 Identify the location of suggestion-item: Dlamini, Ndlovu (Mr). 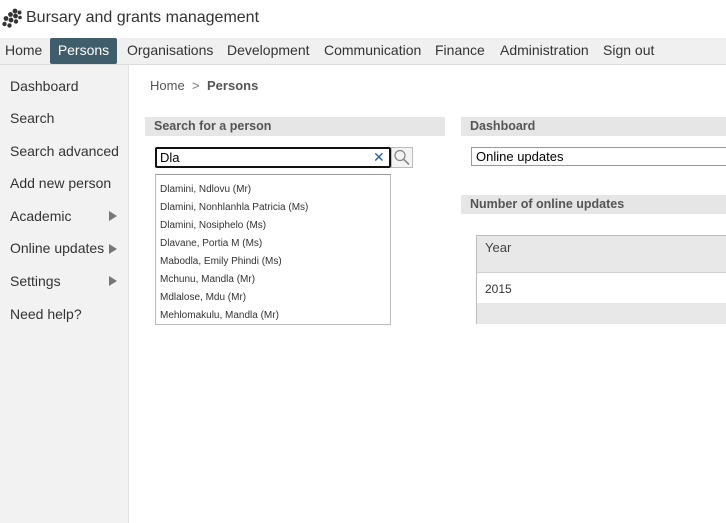
(205, 189).